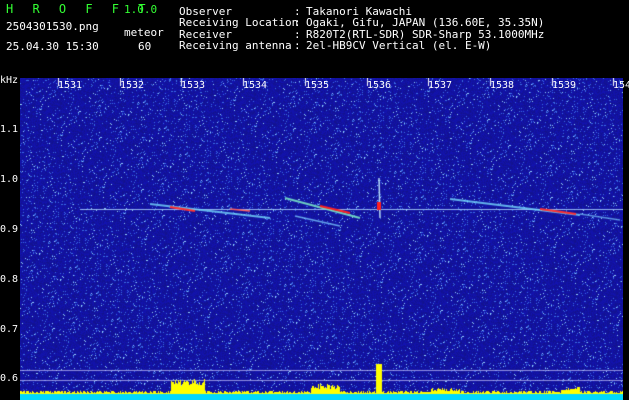 Image resolution: width=629 pixels, height=400 pixels. What do you see at coordinates (425, 22) in the screenshot?
I see `info-value-location: Ogaki, Gifu, JAPAN (136.60E, 35.35N)` at bounding box center [425, 22].